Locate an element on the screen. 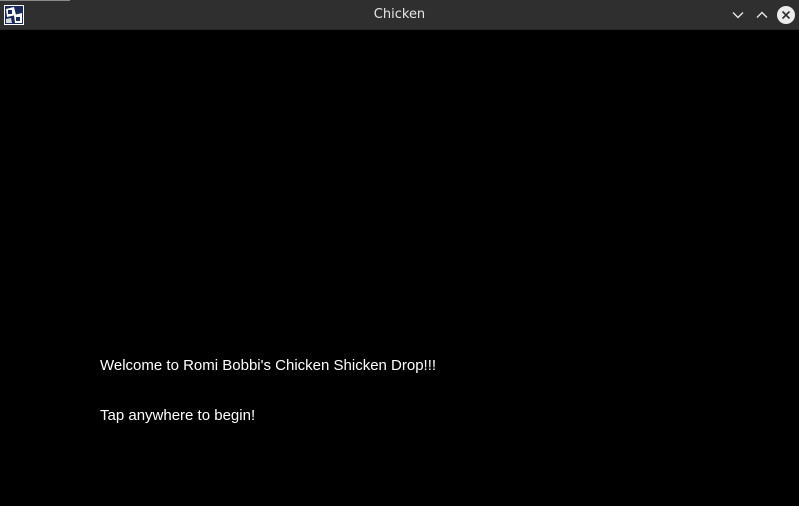 This screenshot has width=799, height=506. close-button-circle is located at coordinates (786, 15).